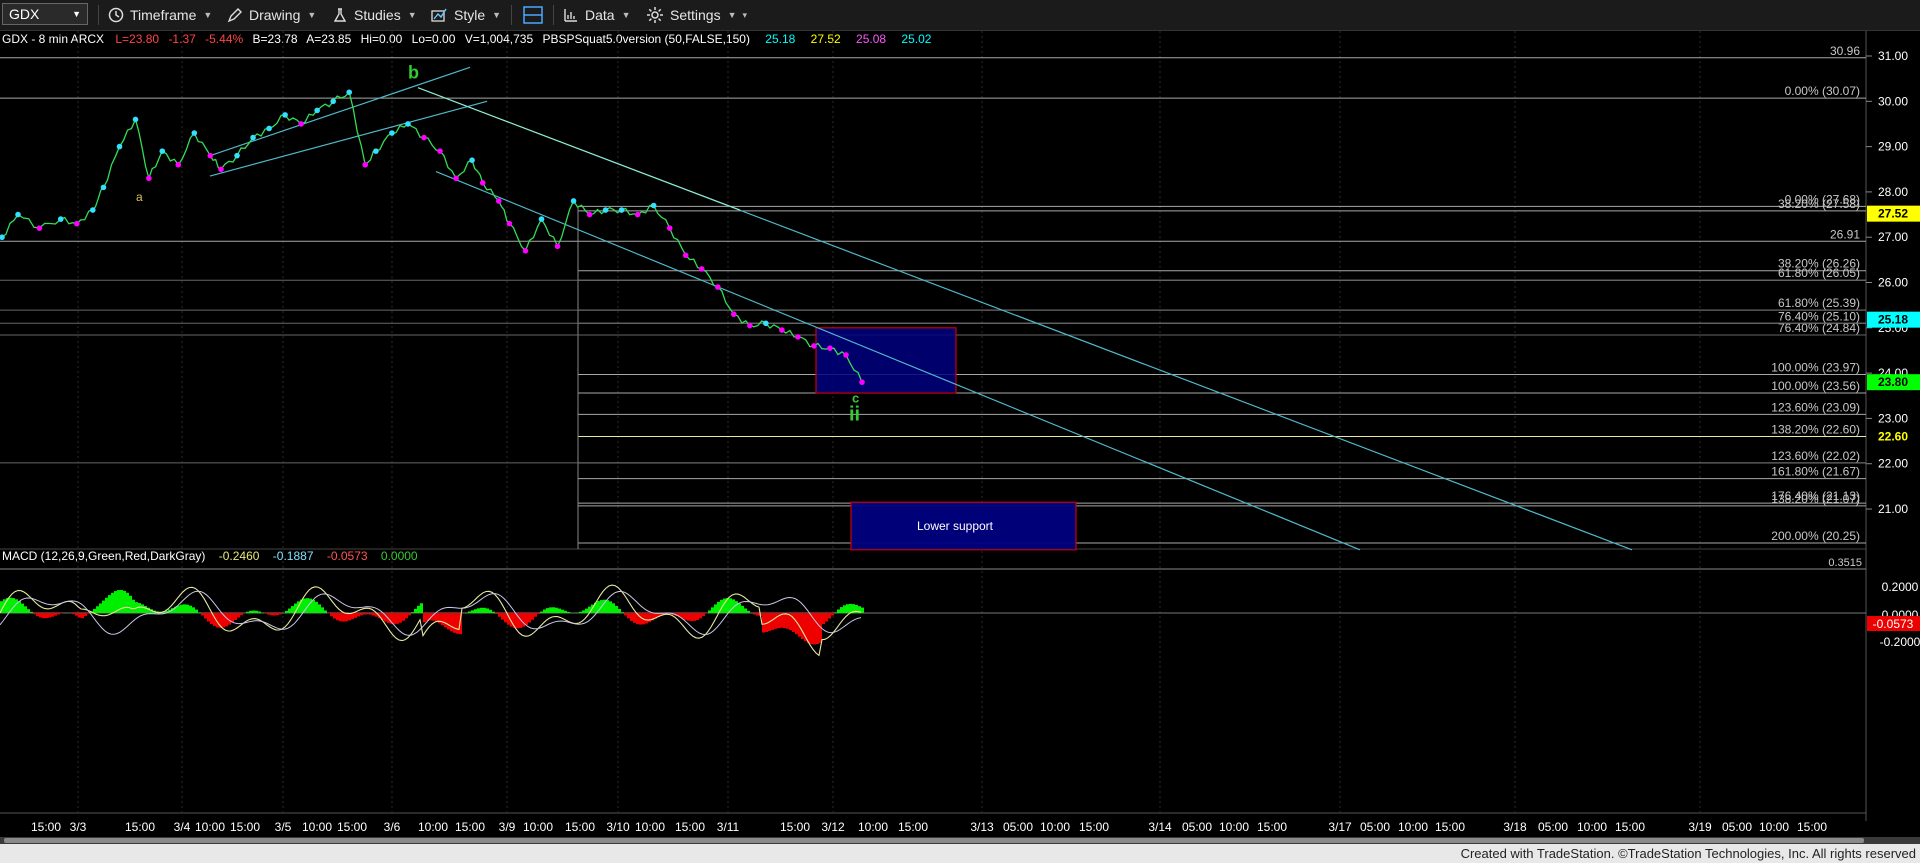 This screenshot has width=1920, height=863. Describe the element at coordinates (963, 526) in the screenshot. I see `lower-support-box: Lower support` at that location.